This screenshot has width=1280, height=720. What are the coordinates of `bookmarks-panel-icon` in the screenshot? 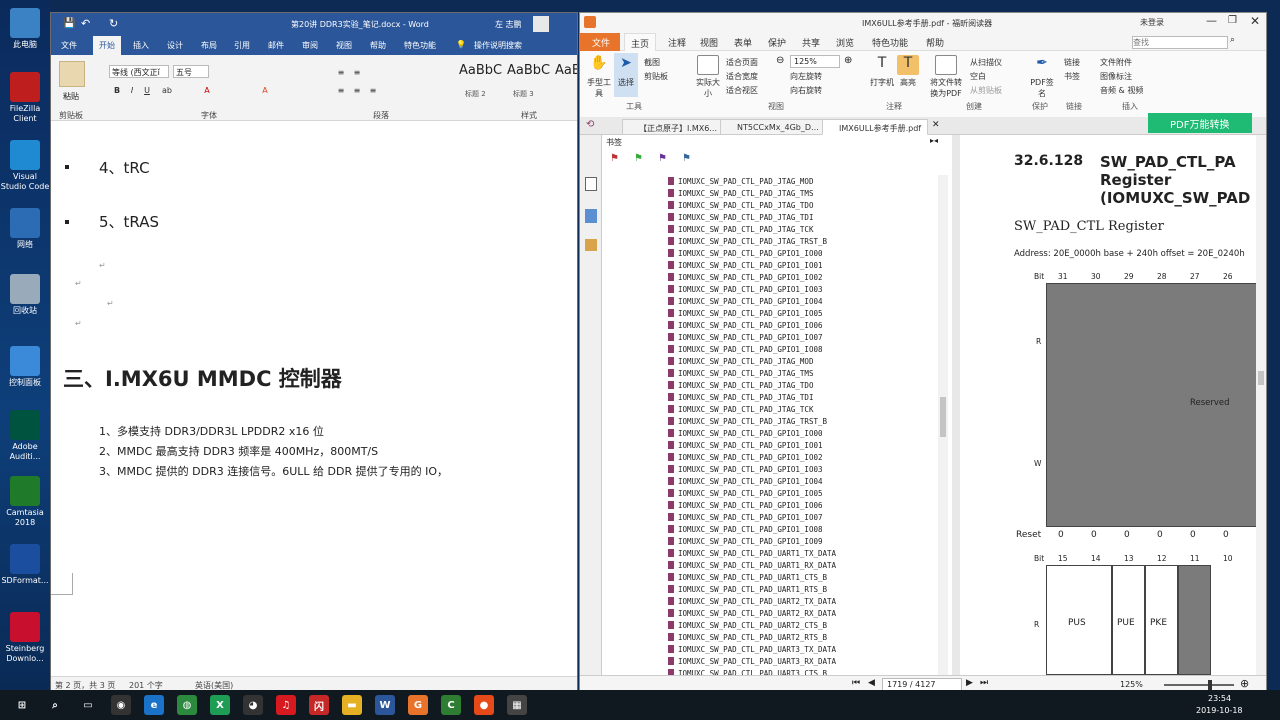 It's located at (591, 184).